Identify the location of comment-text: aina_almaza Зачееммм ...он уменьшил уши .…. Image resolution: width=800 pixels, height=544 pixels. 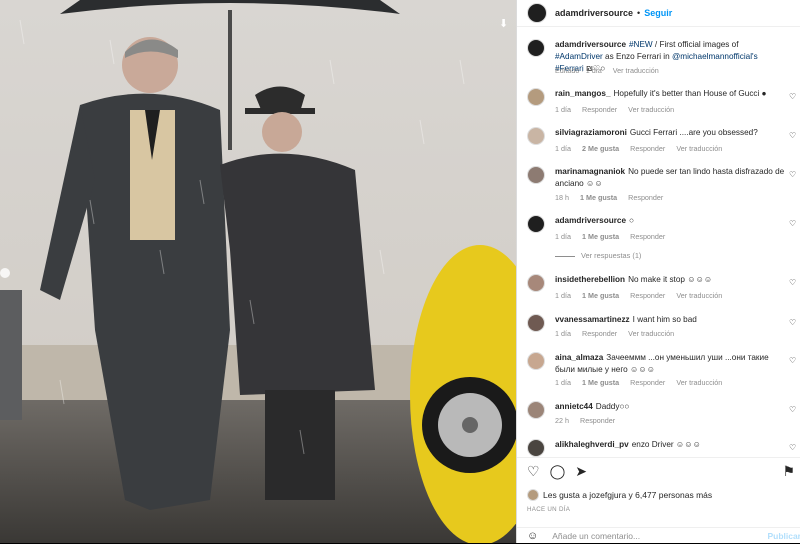
(670, 364).